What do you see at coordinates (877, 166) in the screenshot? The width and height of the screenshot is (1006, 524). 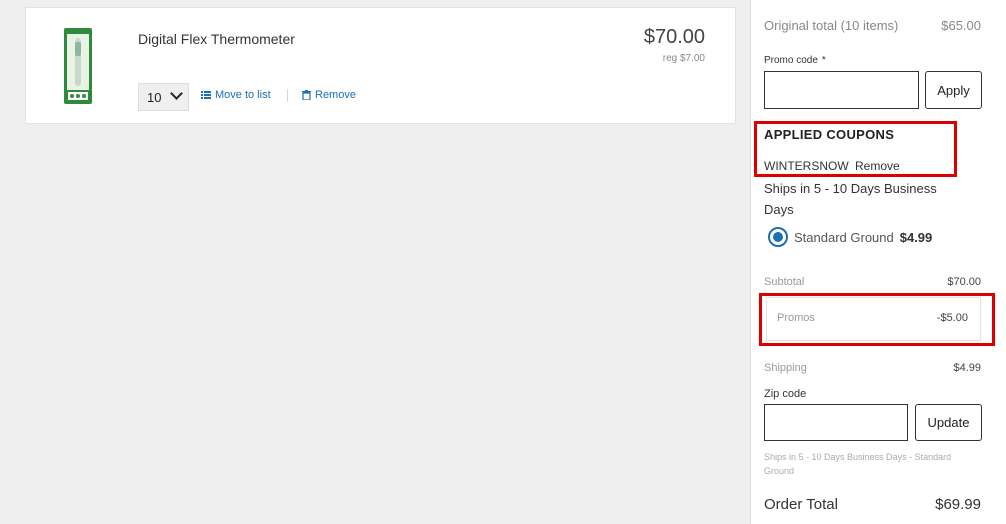 I see `coupon-remove-link: Remove` at bounding box center [877, 166].